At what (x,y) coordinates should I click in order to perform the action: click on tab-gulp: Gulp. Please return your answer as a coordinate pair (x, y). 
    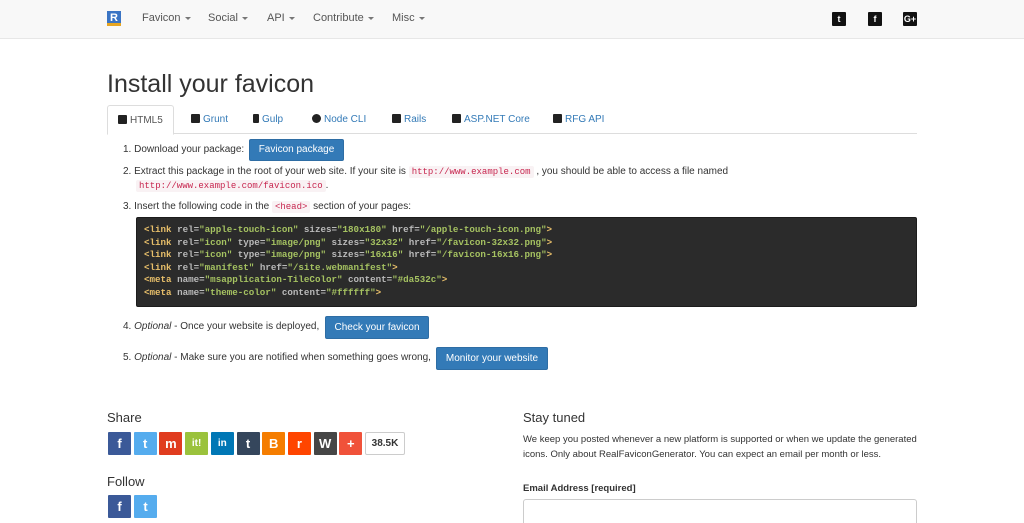
    Looking at the image, I should click on (268, 119).